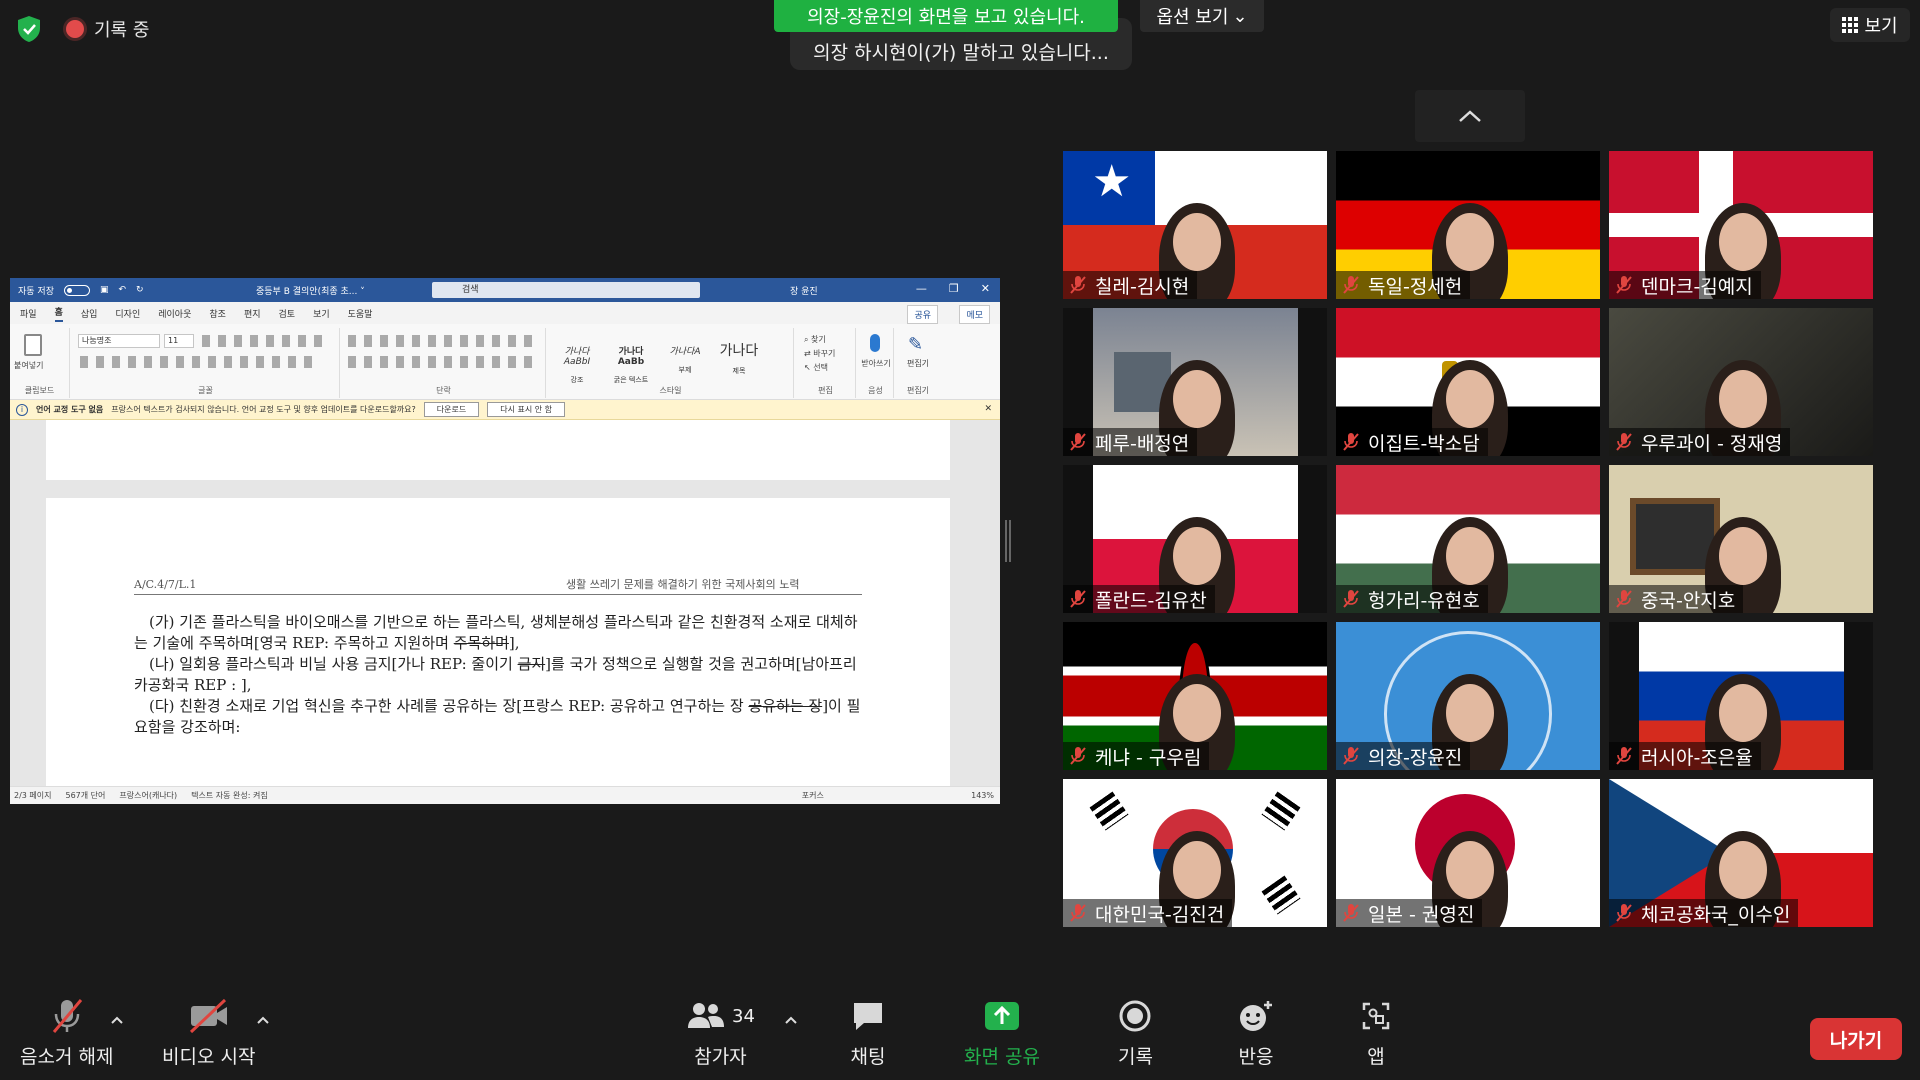  I want to click on participant-name: 체코공화국_이수인, so click(1716, 914).